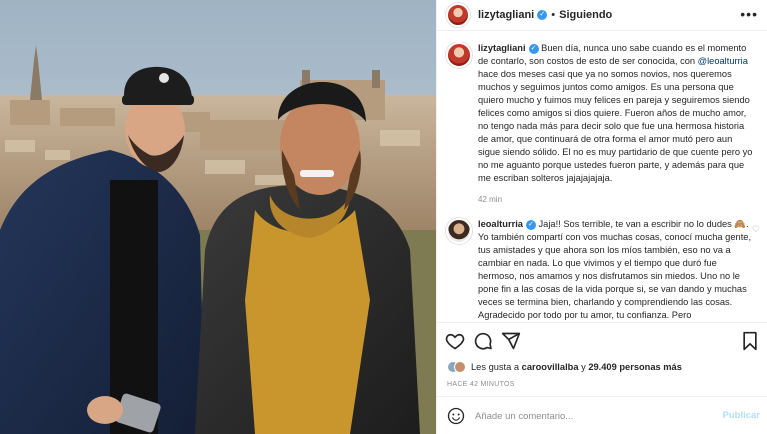 The image size is (767, 434). What do you see at coordinates (749, 14) in the screenshot?
I see `more-options-icon: •••` at bounding box center [749, 14].